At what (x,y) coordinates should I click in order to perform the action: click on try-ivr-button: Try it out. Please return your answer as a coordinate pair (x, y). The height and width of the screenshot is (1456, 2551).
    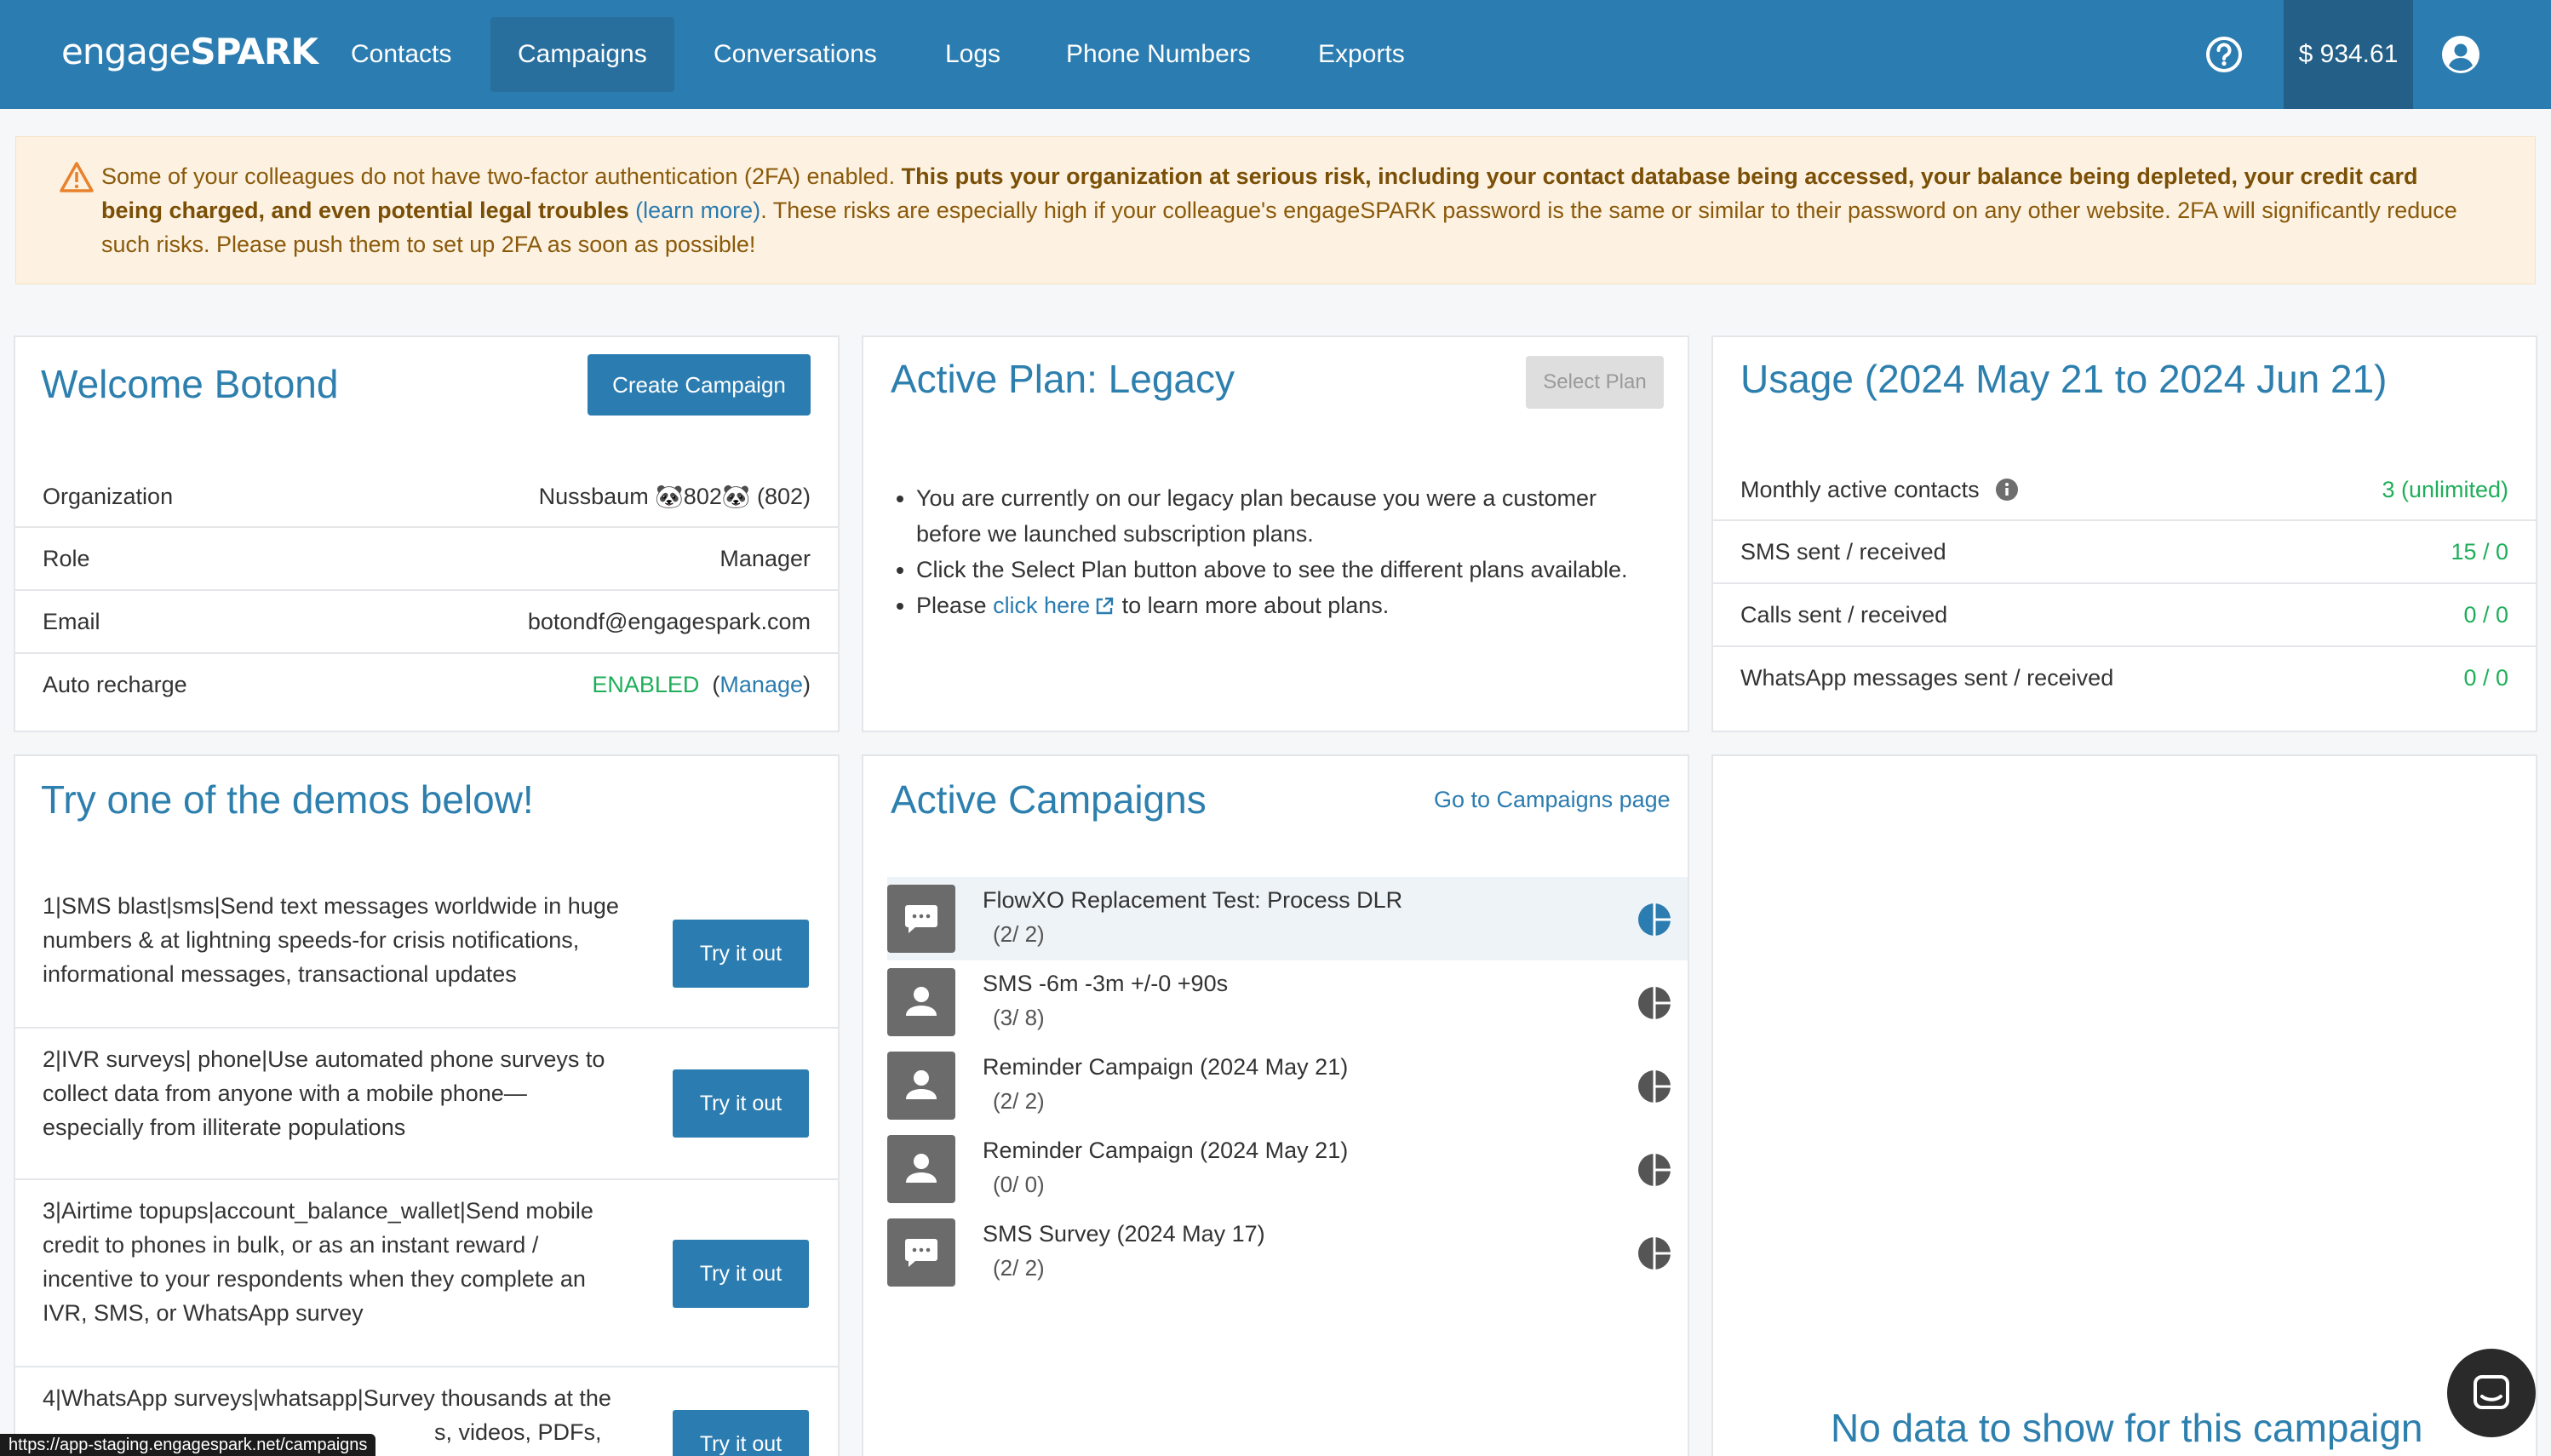
    Looking at the image, I should click on (741, 1104).